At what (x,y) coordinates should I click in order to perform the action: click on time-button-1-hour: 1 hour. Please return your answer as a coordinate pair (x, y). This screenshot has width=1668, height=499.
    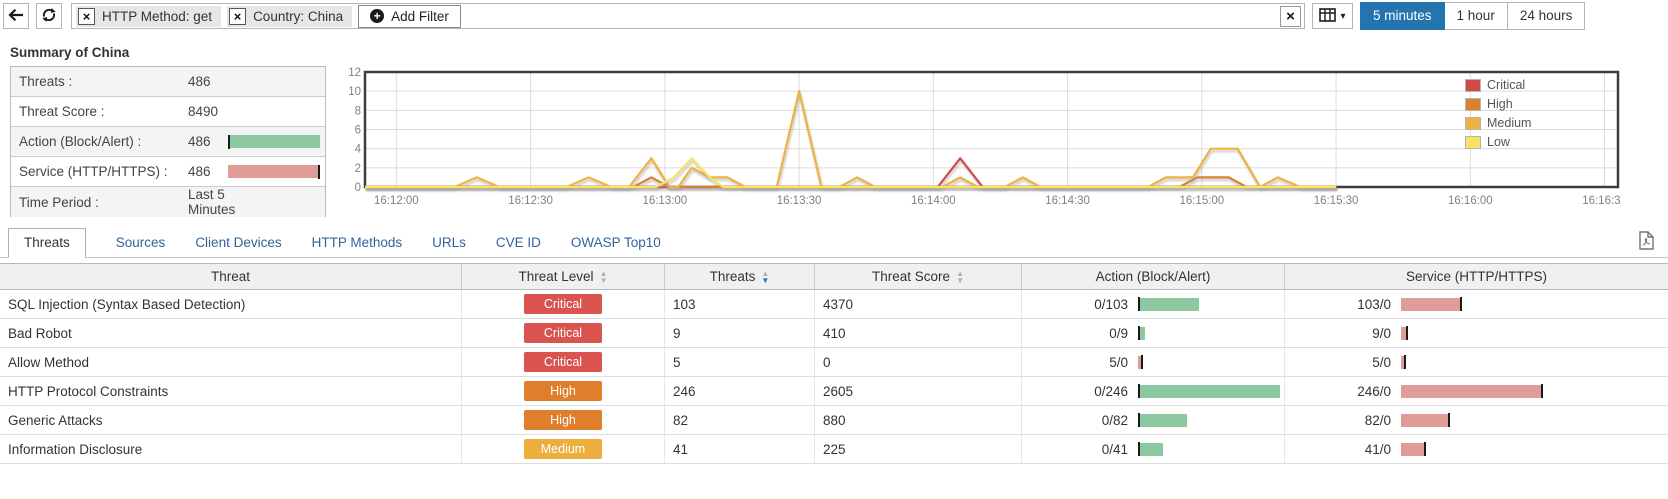
    Looking at the image, I should click on (1476, 16).